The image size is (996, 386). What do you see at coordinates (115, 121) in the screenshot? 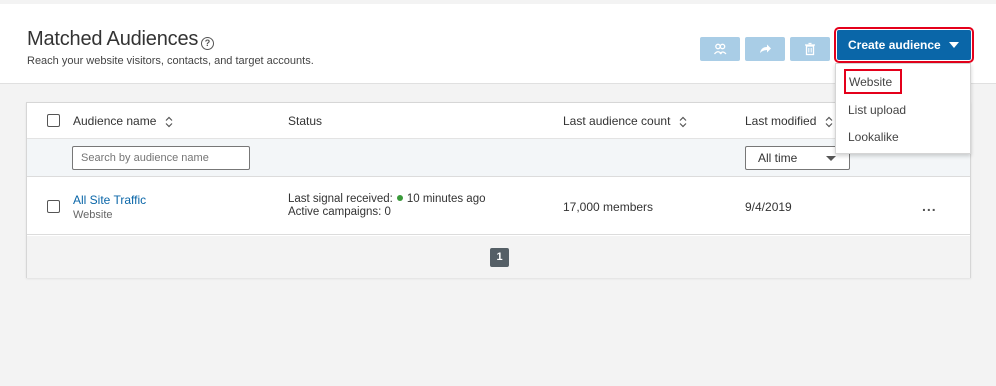
I see `column-label: Audience name` at bounding box center [115, 121].